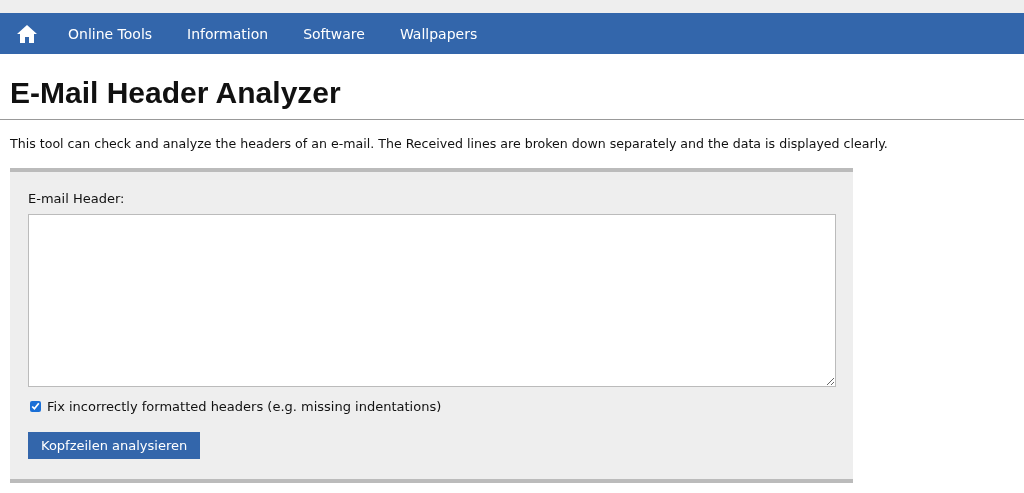 This screenshot has width=1024, height=493. What do you see at coordinates (244, 406) in the screenshot?
I see `checkbox-label: Fix incorrectly formatted headers (e.g. missing indentations)` at bounding box center [244, 406].